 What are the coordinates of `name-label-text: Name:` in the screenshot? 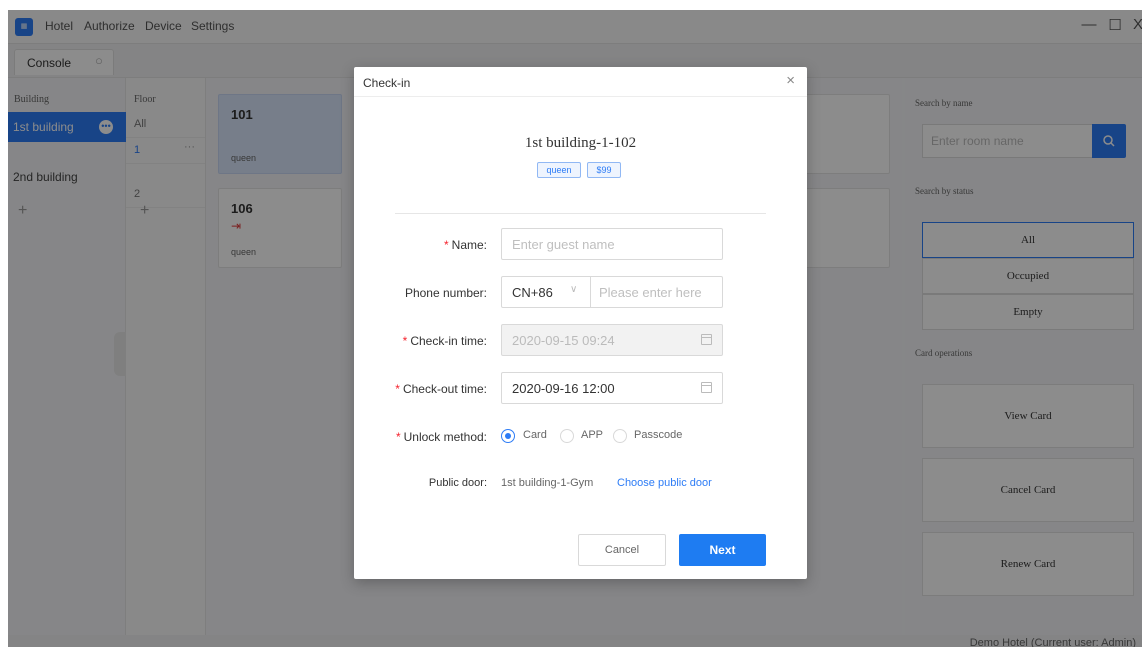 It's located at (469, 245).